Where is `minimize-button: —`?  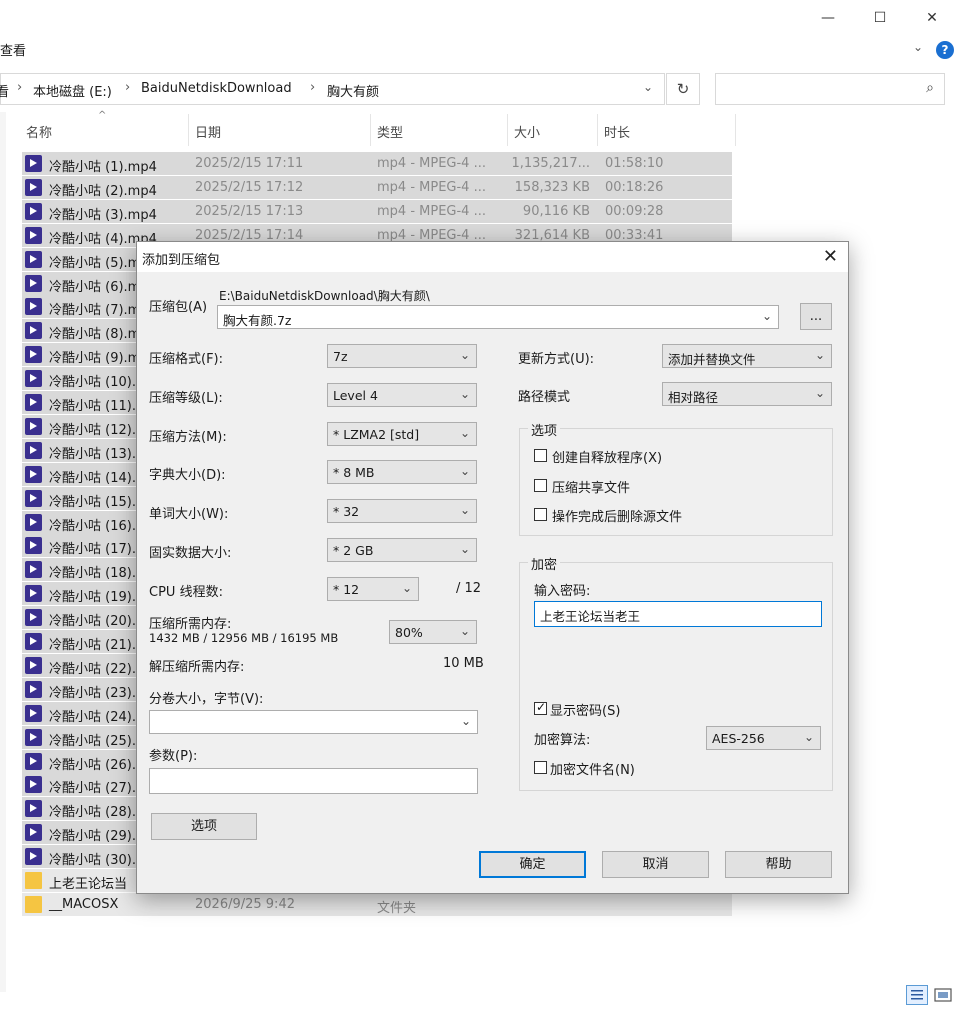 minimize-button: — is located at coordinates (828, 18).